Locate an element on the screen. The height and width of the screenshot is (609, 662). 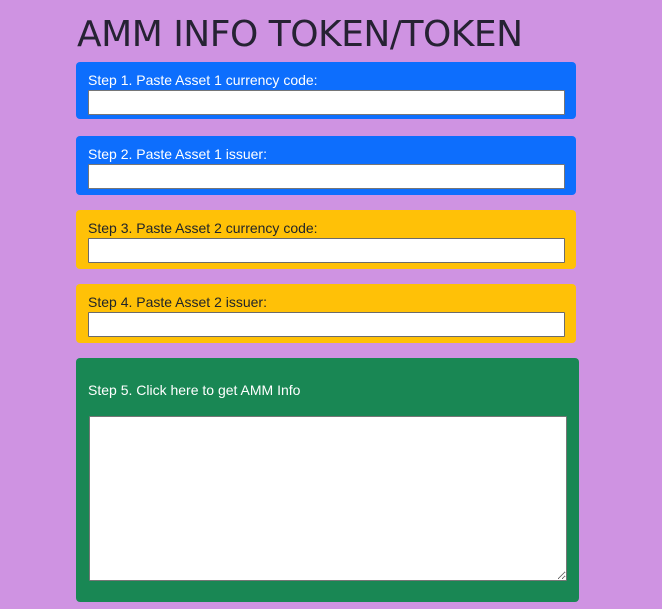
asset-2-currency-code-input is located at coordinates (326, 250).